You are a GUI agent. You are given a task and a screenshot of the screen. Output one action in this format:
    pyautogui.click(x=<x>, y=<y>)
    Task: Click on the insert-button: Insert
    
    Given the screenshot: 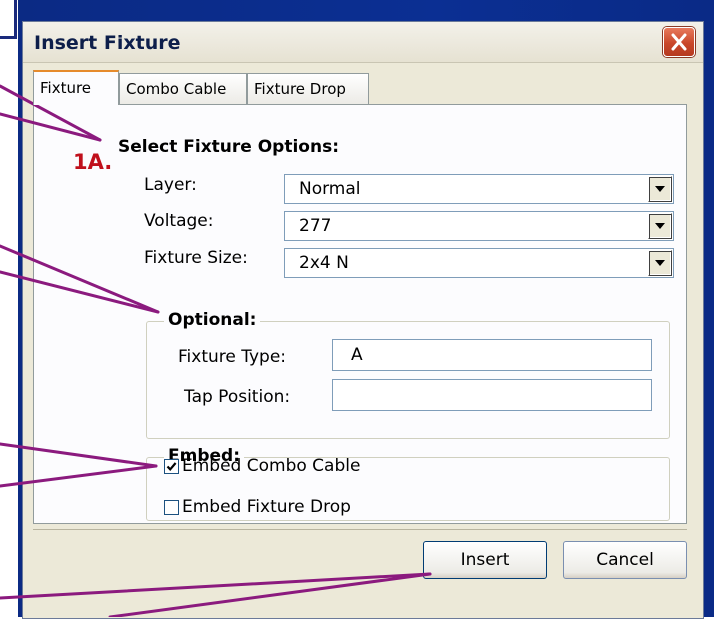 What is the action you would take?
    pyautogui.click(x=485, y=560)
    